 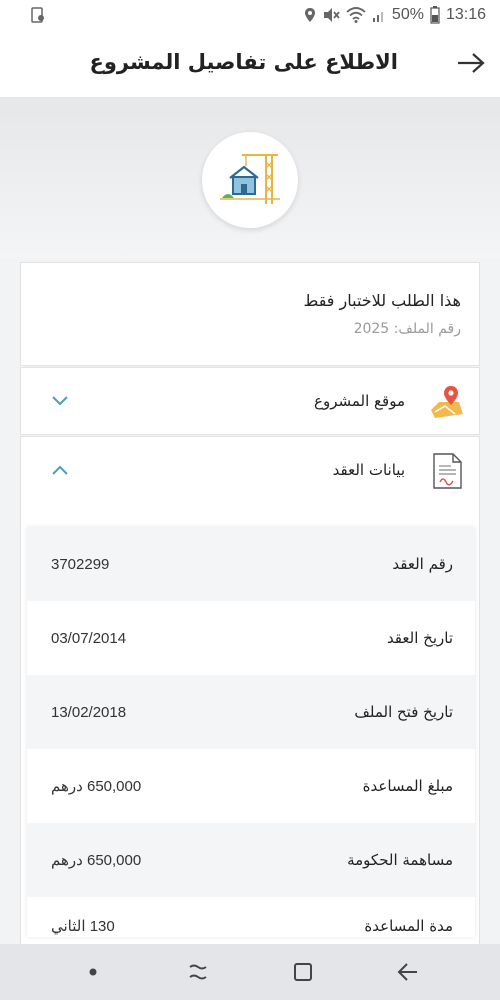 What do you see at coordinates (250, 472) in the screenshot?
I see `contract-data-header: بيانات العقد` at bounding box center [250, 472].